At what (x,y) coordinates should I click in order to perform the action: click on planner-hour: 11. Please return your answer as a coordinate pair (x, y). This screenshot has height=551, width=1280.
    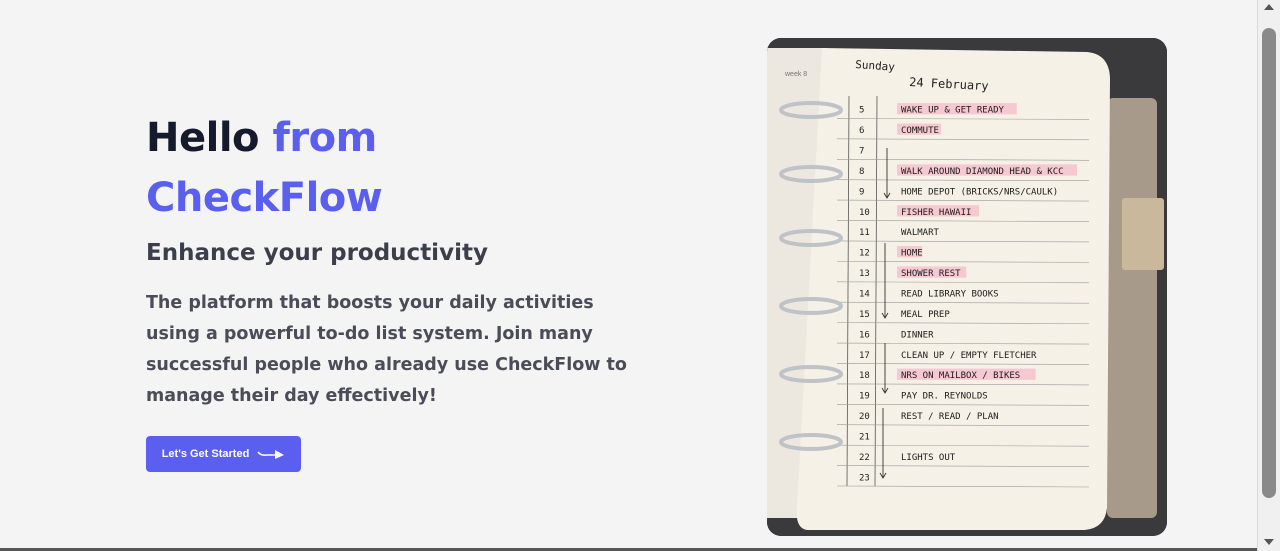
    Looking at the image, I should click on (864, 233).